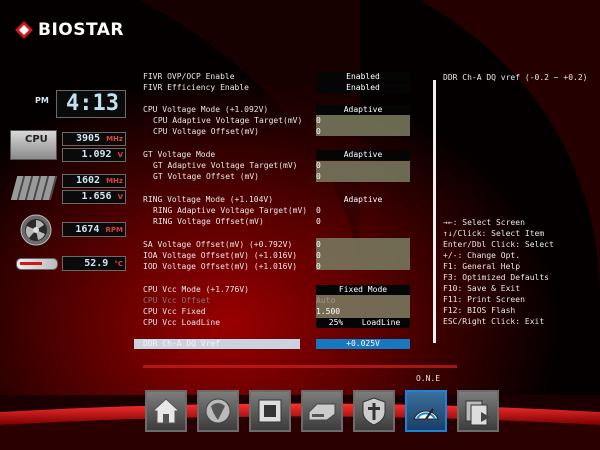 This screenshot has height=450, width=600. I want to click on ioa-voltage-offset-label: IOA Voltage Offset(mV) (+1.016V), so click(220, 255).